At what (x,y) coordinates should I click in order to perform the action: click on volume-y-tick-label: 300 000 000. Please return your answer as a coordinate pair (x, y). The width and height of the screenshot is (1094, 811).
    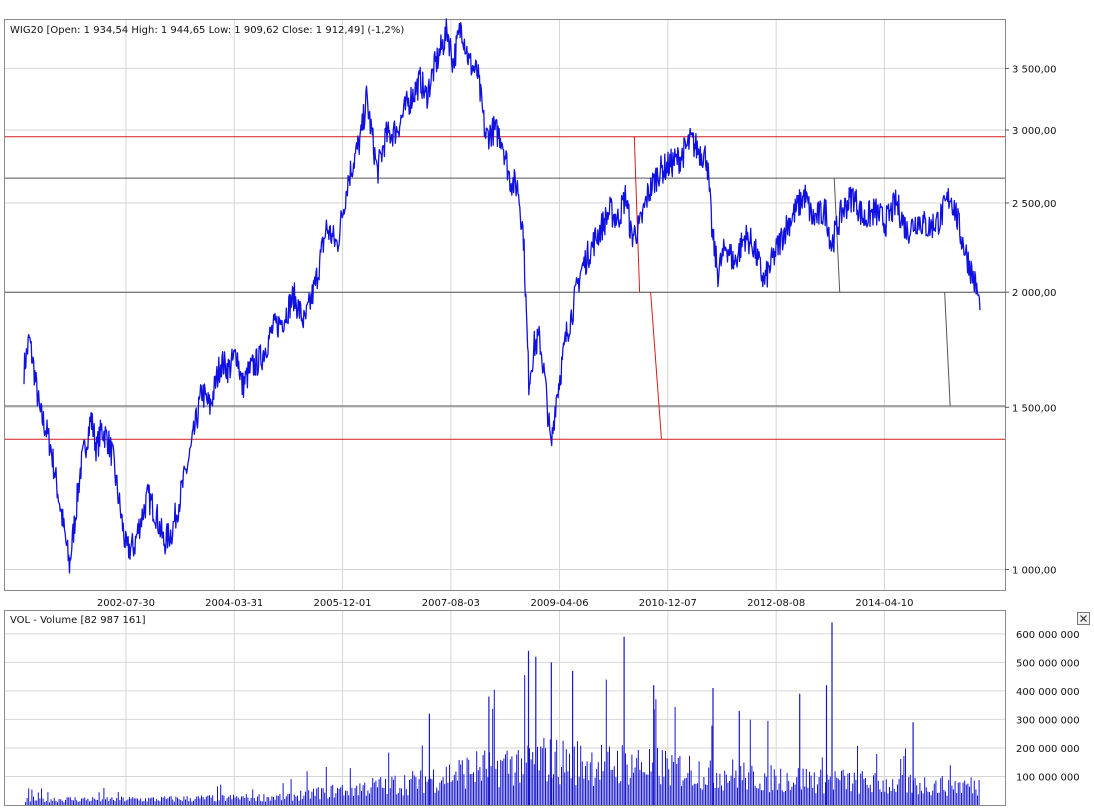
    Looking at the image, I should click on (1048, 720).